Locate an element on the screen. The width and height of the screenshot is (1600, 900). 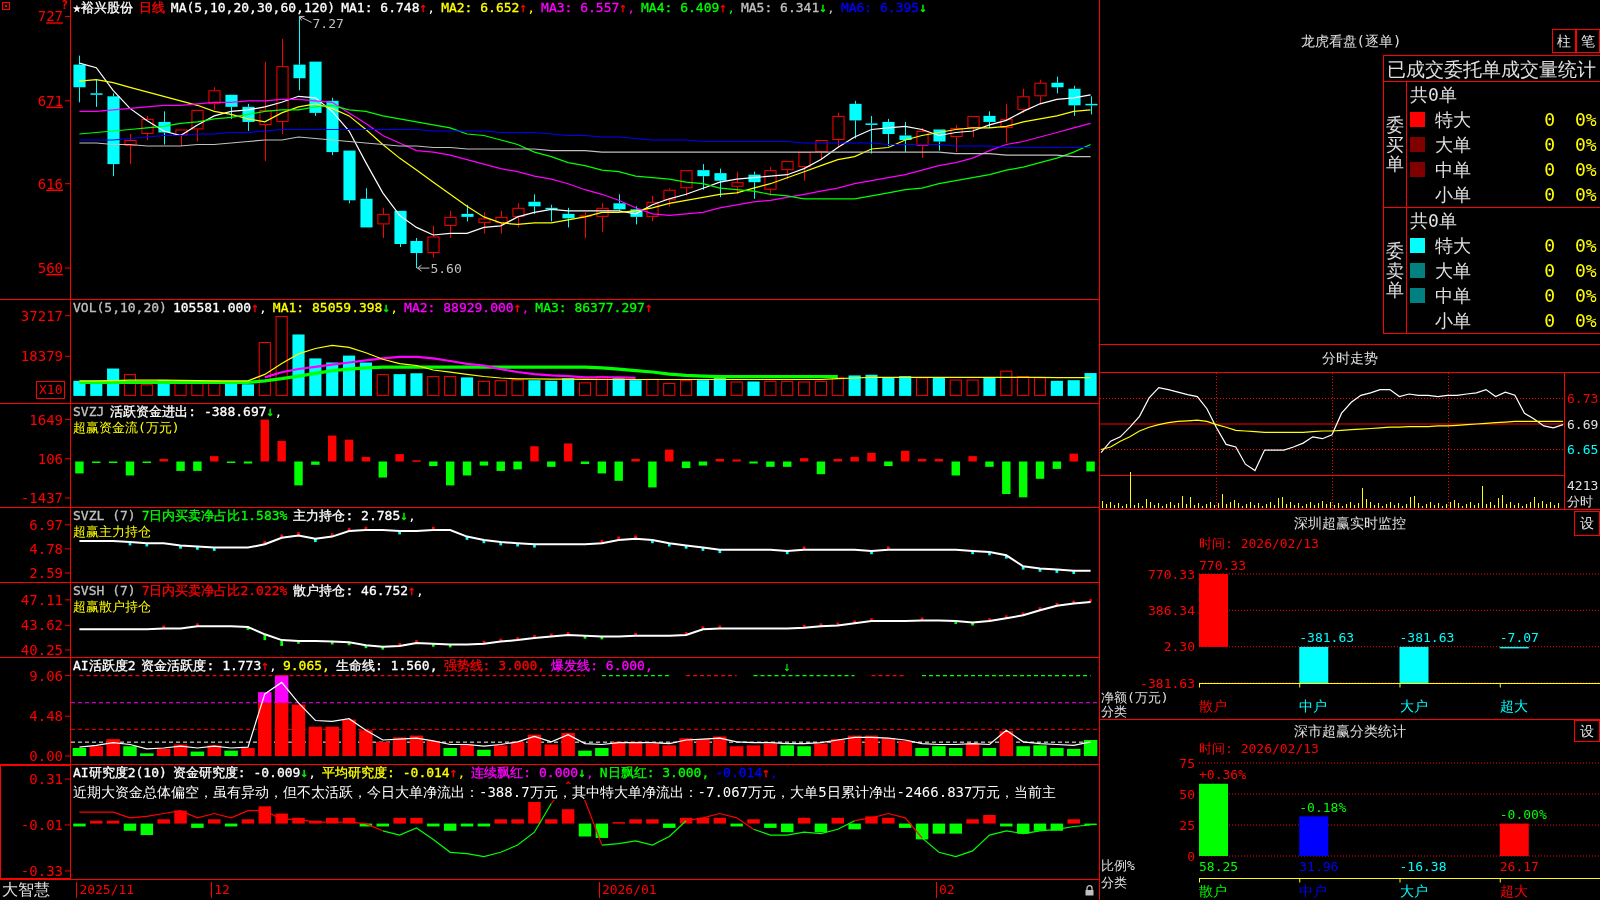
change-label: +0.36% is located at coordinates (1222, 775).